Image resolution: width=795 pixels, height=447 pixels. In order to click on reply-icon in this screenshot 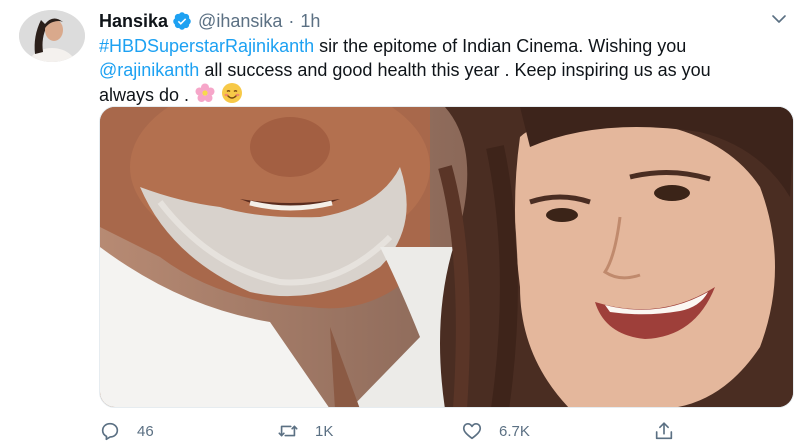, I will do `click(110, 431)`.